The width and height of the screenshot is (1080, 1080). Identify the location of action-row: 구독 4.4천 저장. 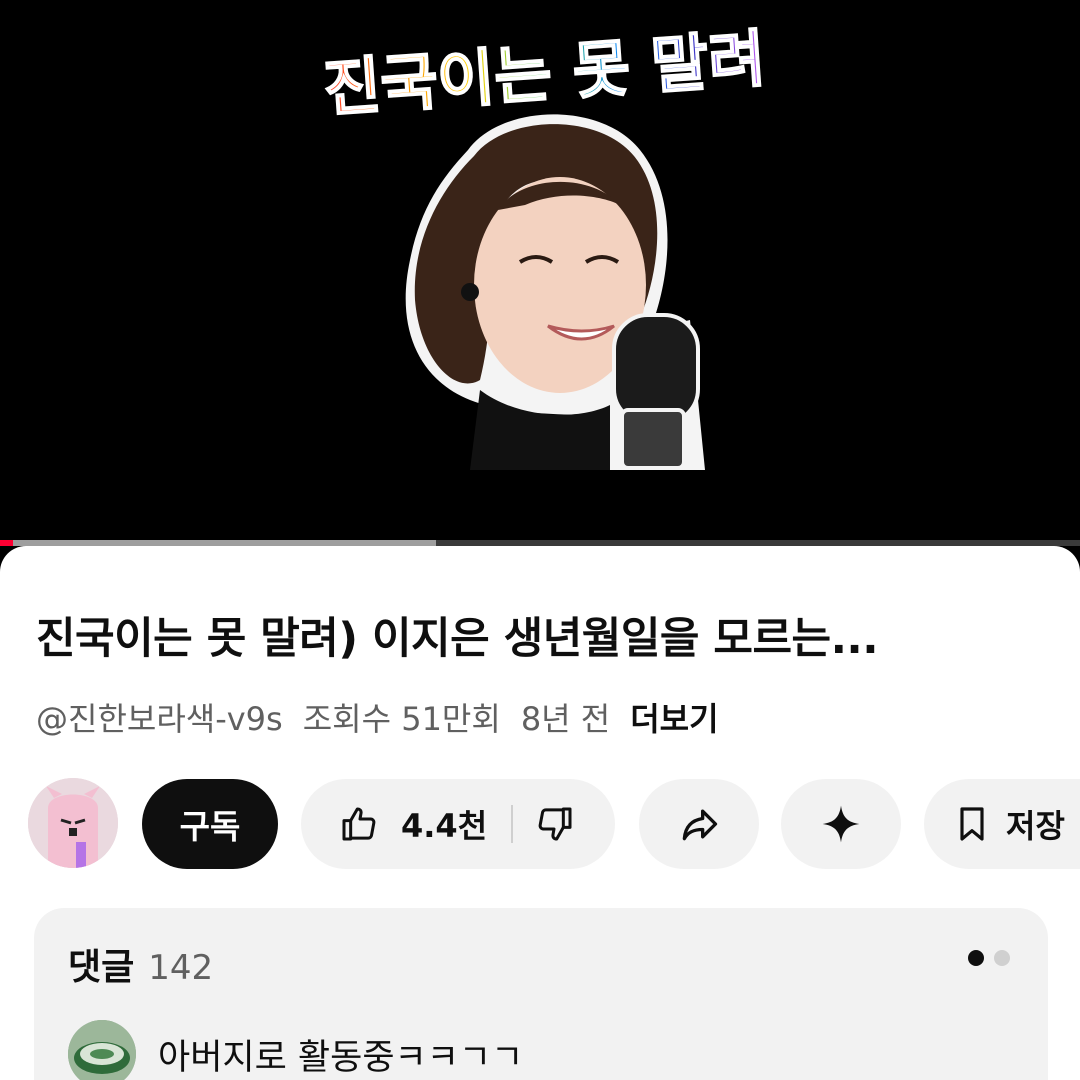
(554, 824).